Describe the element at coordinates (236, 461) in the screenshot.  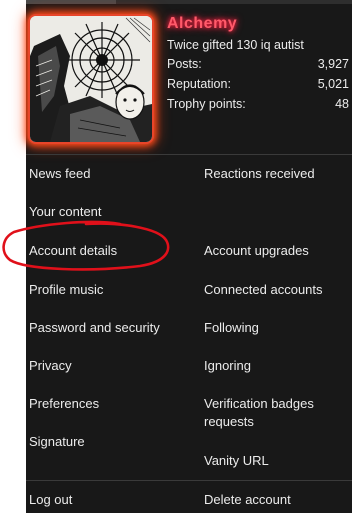
I see `menu-vanity-url: Vanity URL` at that location.